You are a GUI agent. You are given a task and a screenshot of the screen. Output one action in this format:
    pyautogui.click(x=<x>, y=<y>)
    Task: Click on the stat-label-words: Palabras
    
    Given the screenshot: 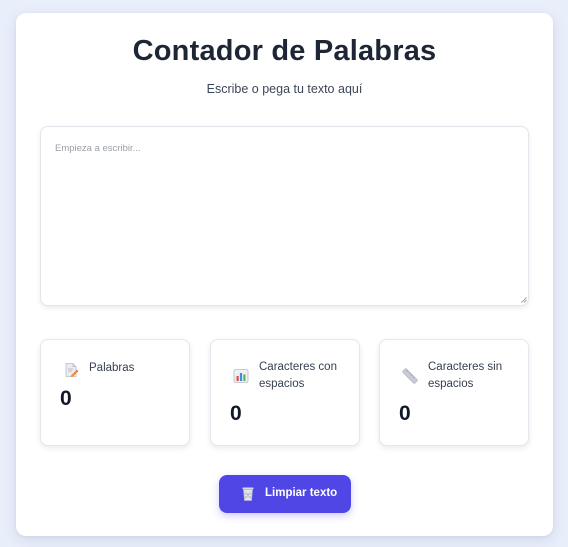 What is the action you would take?
    pyautogui.click(x=112, y=368)
    